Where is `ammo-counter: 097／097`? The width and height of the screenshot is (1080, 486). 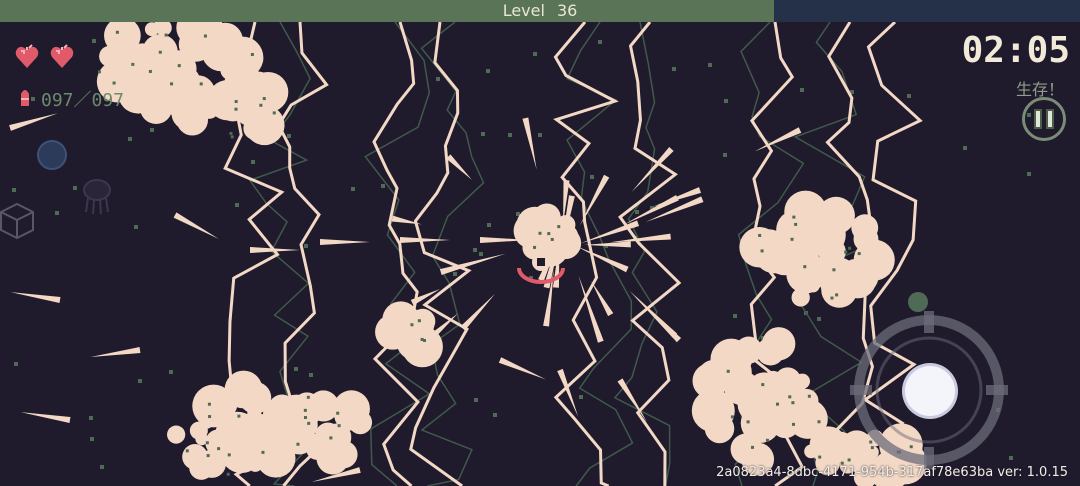 ammo-counter: 097／097 is located at coordinates (83, 100).